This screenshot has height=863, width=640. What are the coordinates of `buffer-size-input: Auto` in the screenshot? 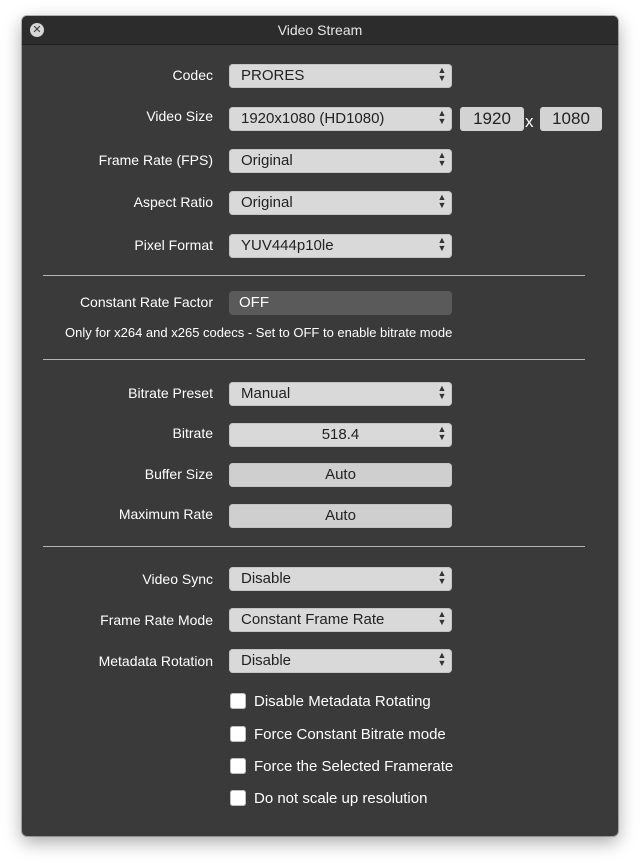 It's located at (340, 475).